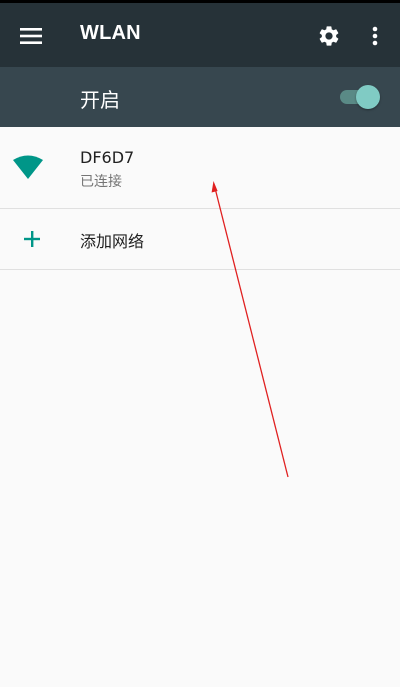 The height and width of the screenshot is (687, 400). I want to click on network-ssid: DF6D7, so click(107, 157).